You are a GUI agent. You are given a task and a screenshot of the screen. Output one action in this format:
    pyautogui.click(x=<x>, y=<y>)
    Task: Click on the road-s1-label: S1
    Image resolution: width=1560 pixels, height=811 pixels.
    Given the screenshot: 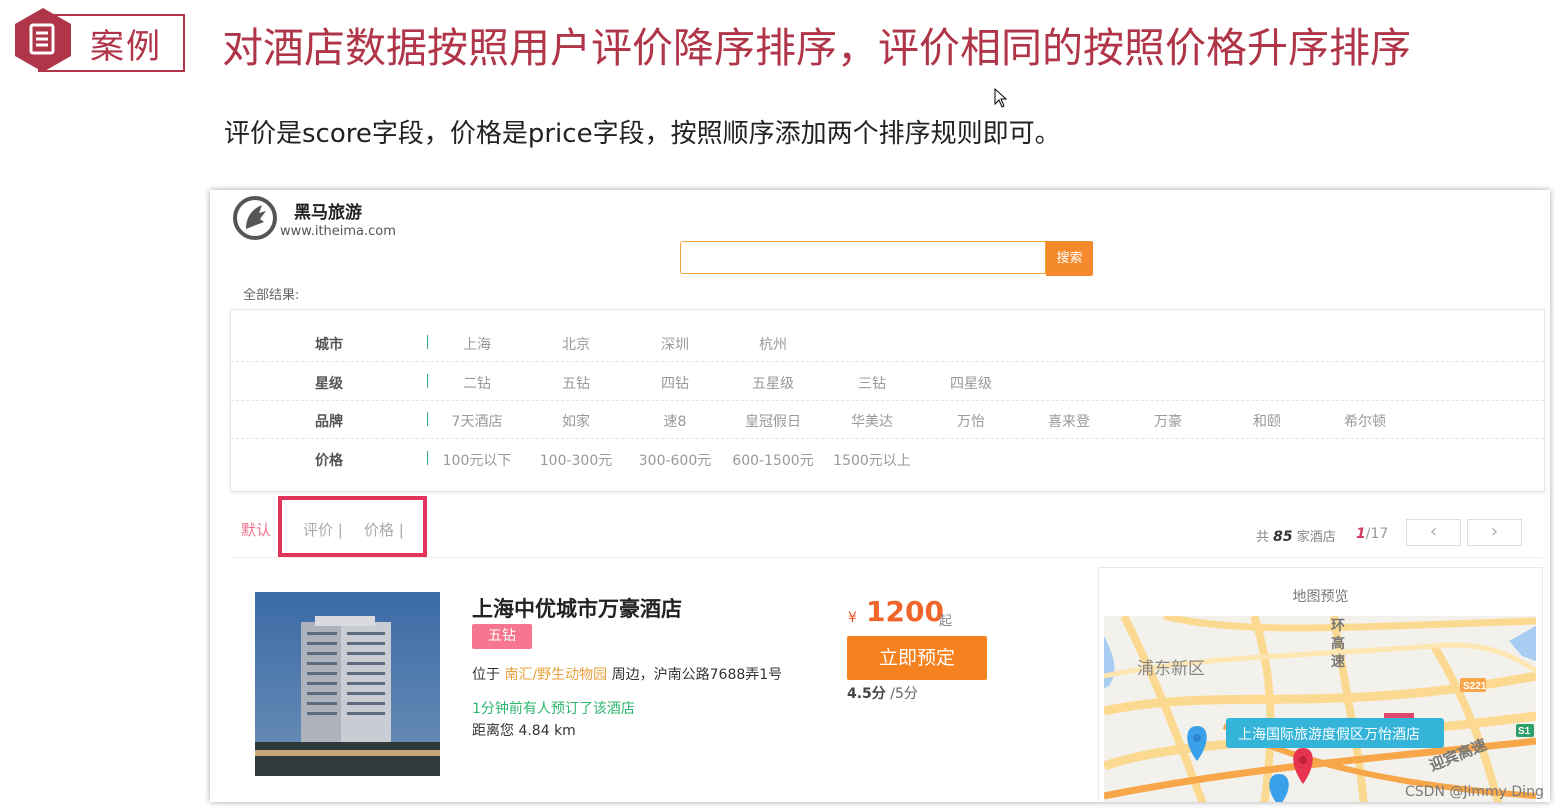 What is the action you would take?
    pyautogui.click(x=1524, y=731)
    